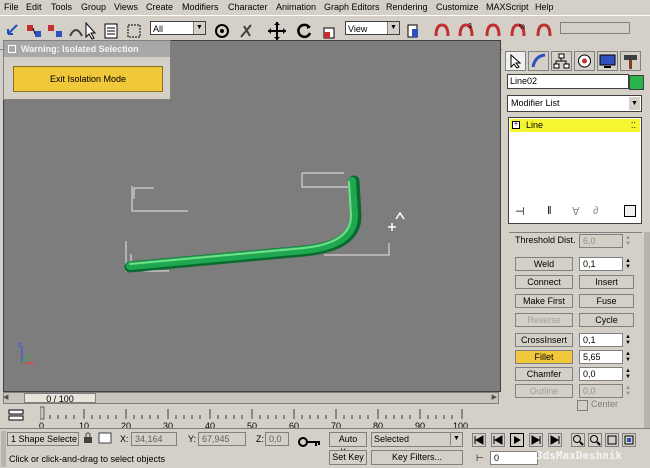 The width and height of the screenshot is (650, 468). What do you see at coordinates (134, 31) in the screenshot?
I see `region-select-button` at bounding box center [134, 31].